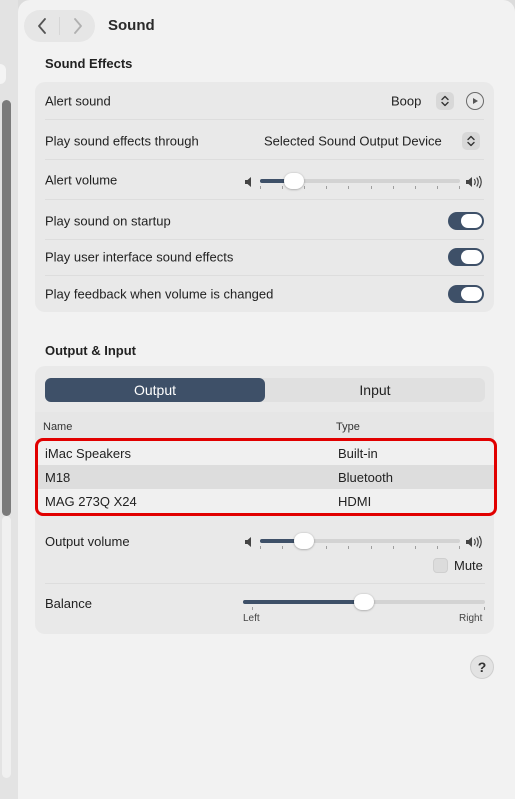 This screenshot has width=515, height=799. What do you see at coordinates (122, 140) in the screenshot?
I see `play-through-label: Play sound effects through` at bounding box center [122, 140].